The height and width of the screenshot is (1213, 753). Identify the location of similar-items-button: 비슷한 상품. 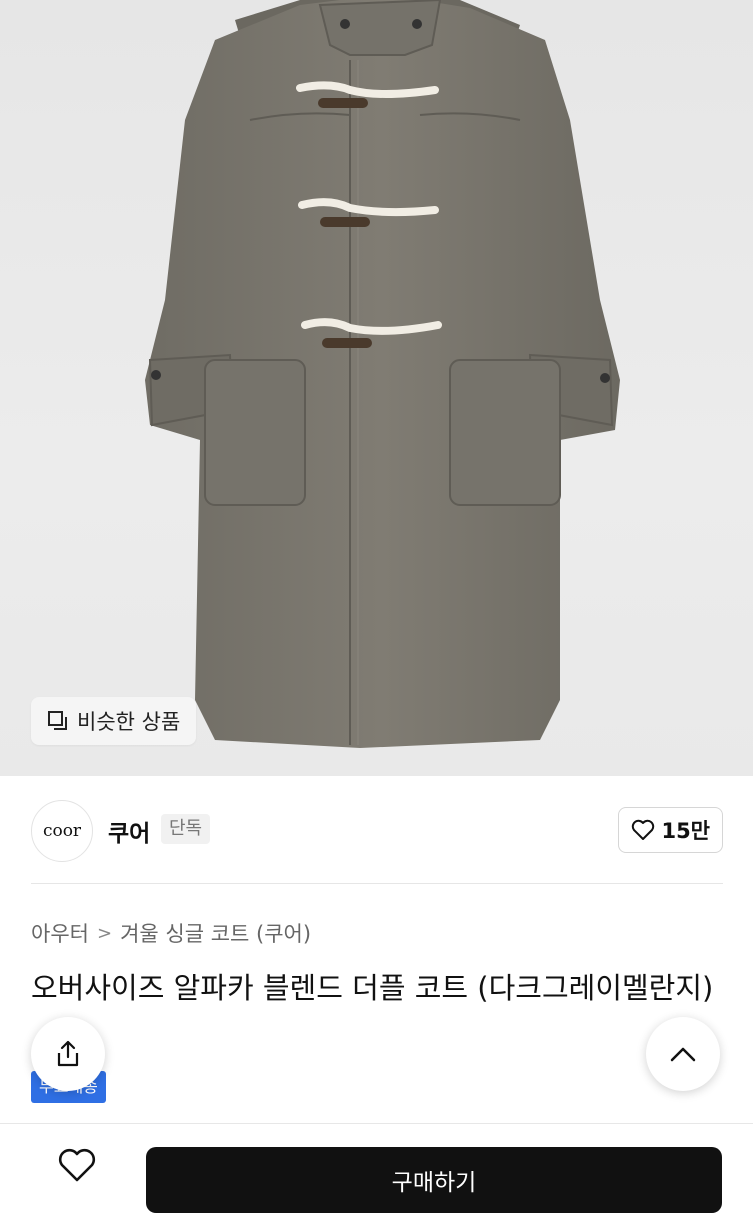
(114, 721).